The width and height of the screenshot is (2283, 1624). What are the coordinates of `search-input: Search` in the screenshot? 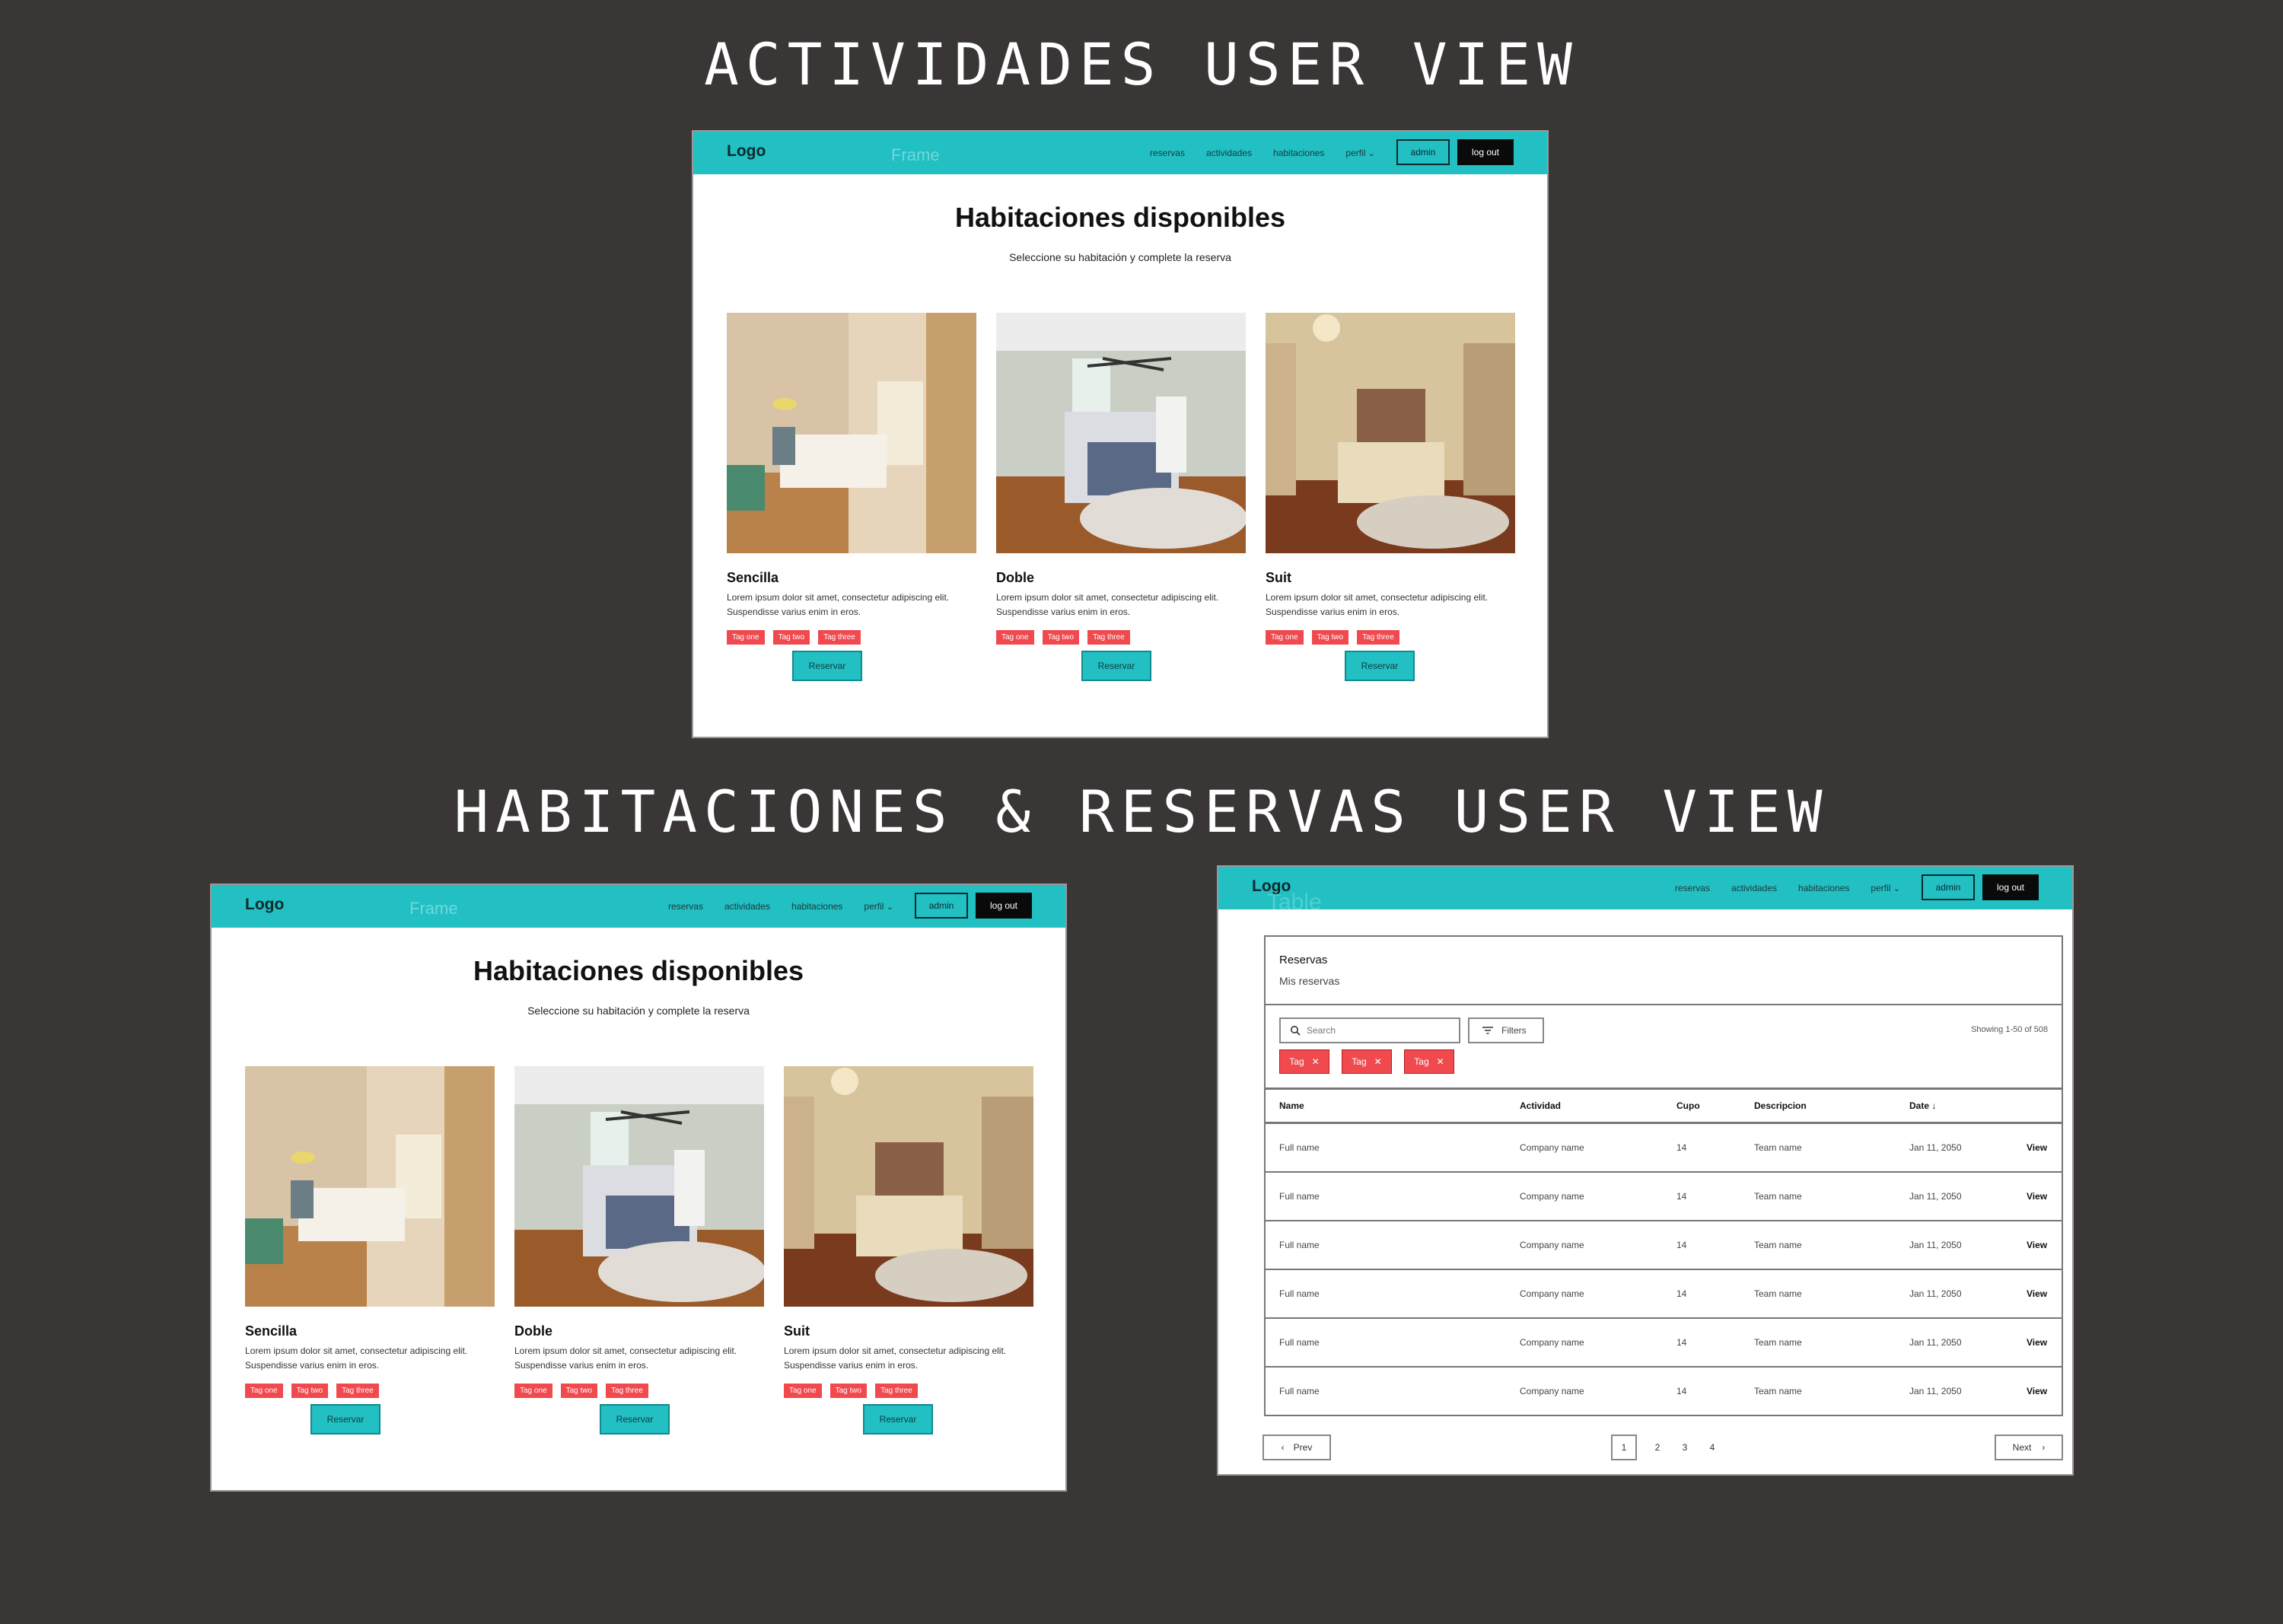 It's located at (1369, 1030).